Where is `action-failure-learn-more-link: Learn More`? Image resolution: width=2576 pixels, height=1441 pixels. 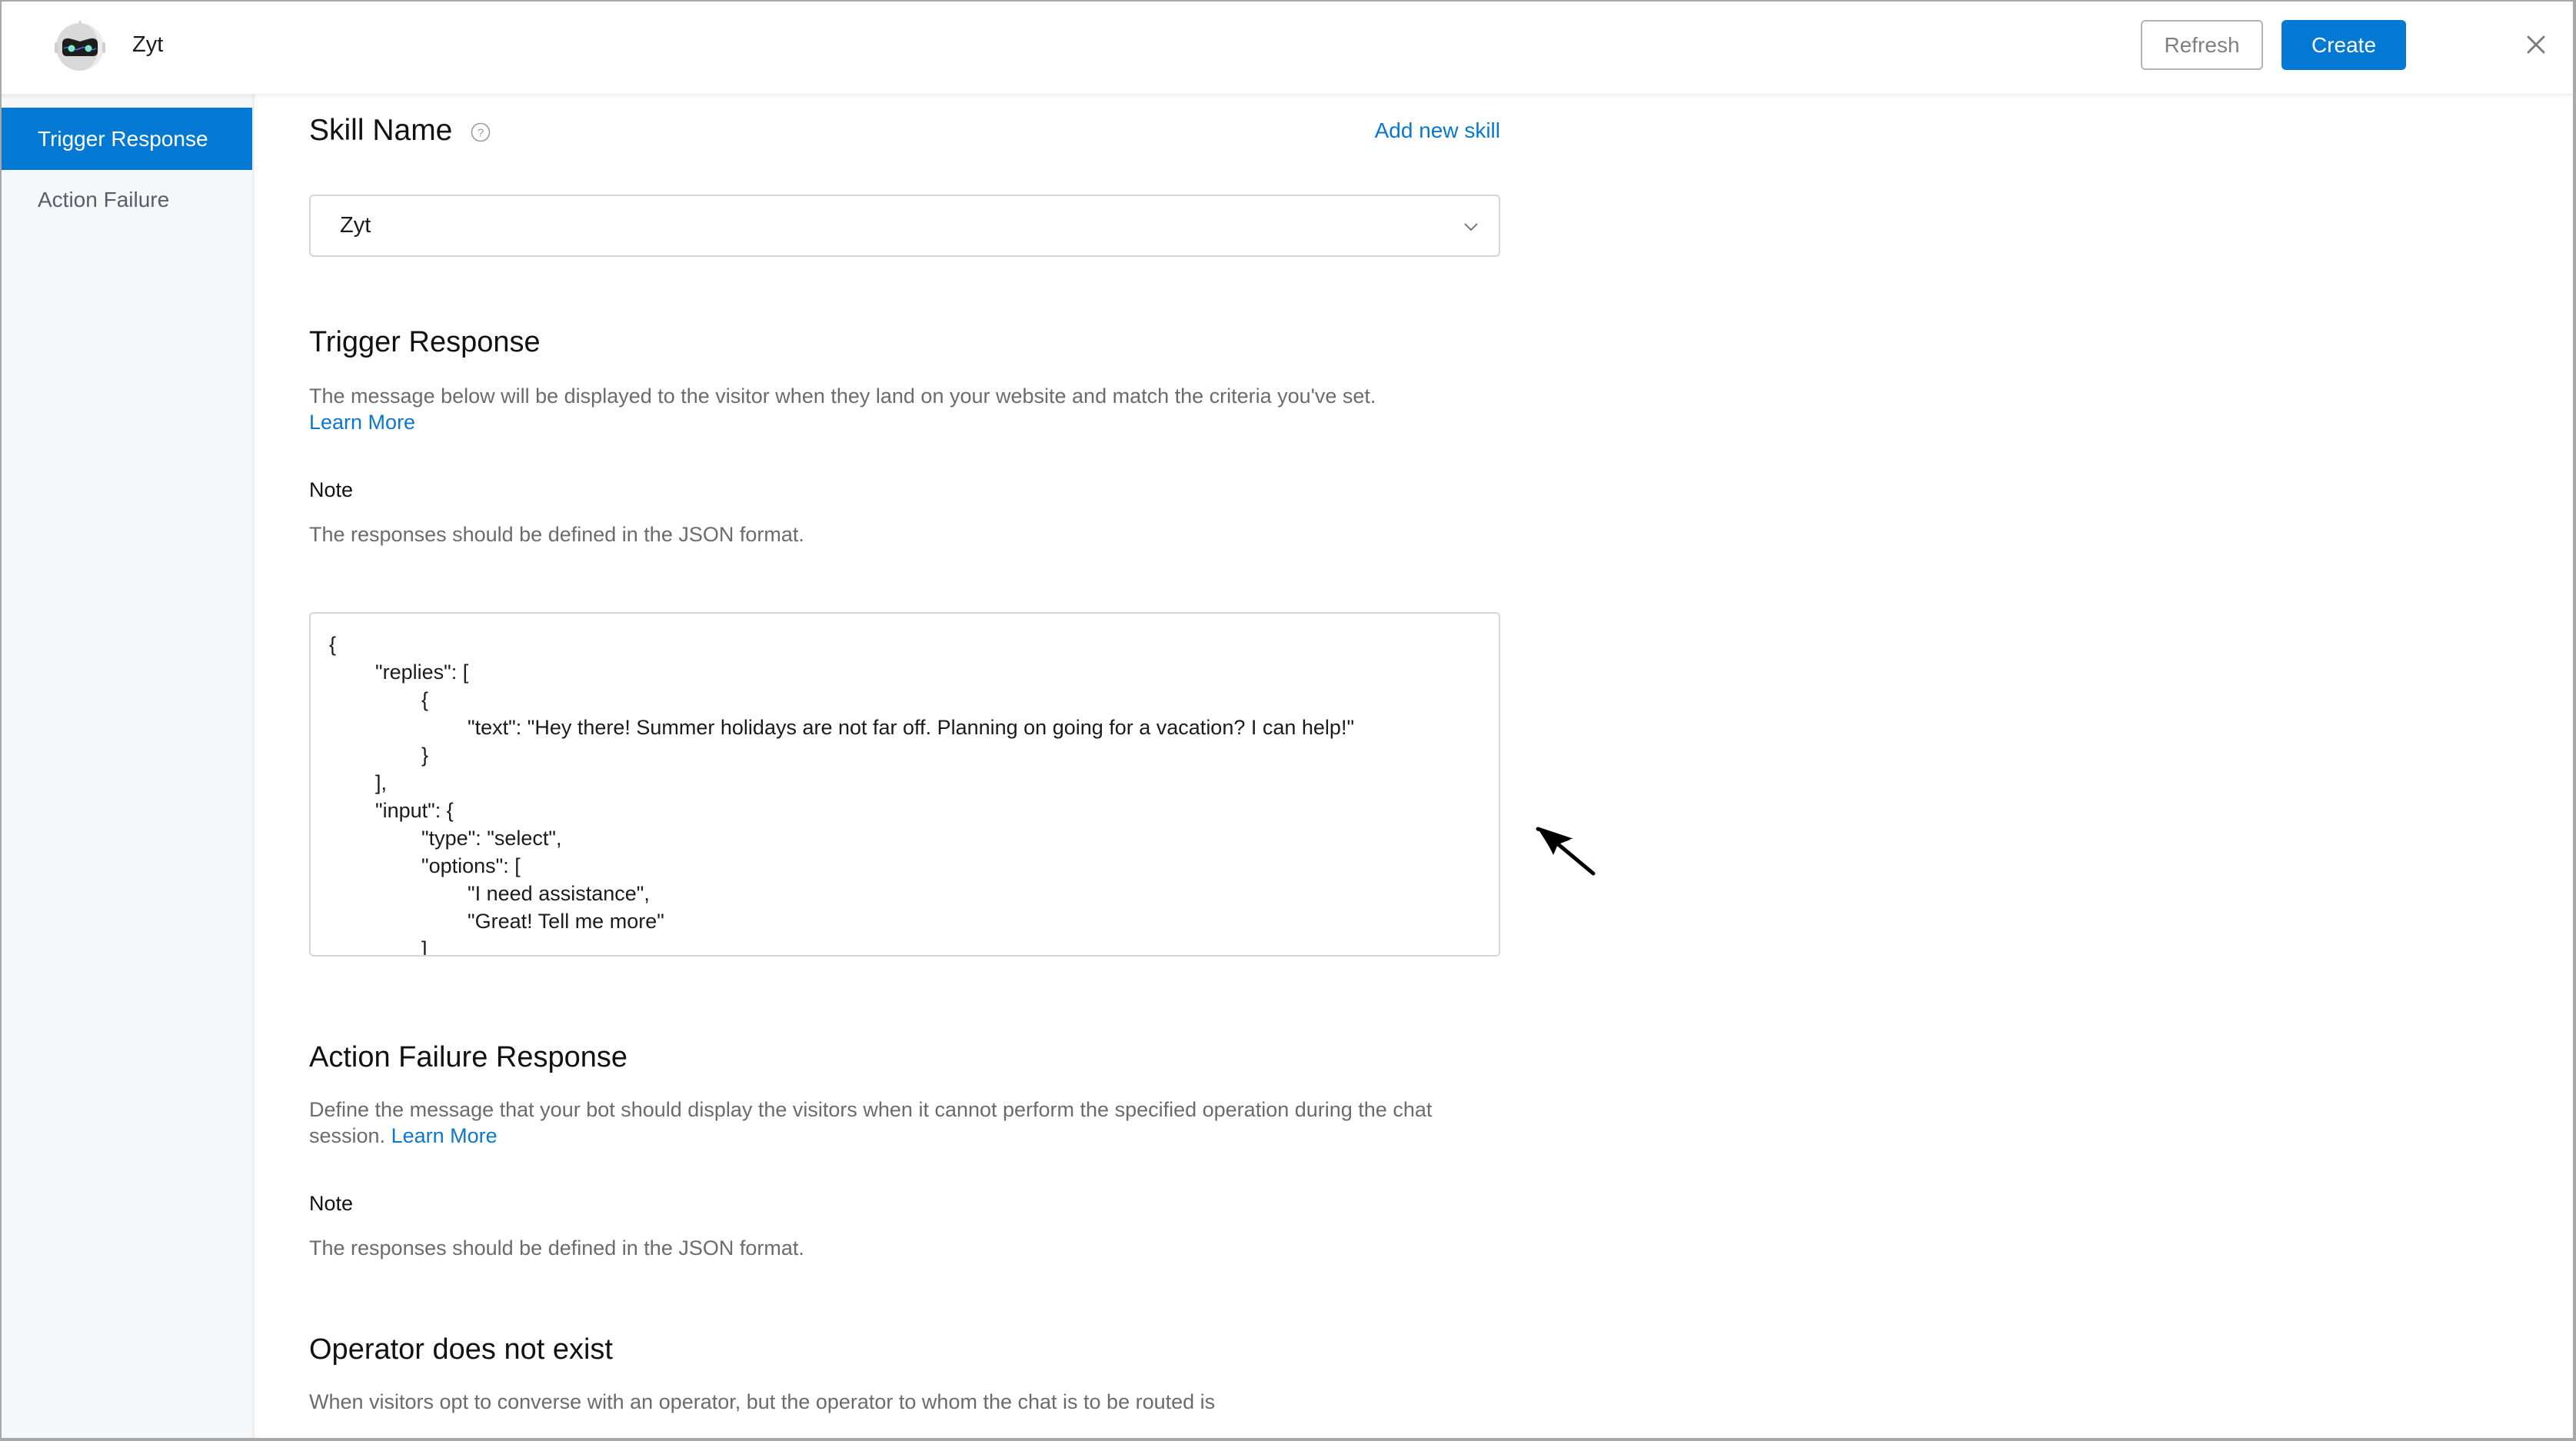 action-failure-learn-more-link: Learn More is located at coordinates (445, 1135).